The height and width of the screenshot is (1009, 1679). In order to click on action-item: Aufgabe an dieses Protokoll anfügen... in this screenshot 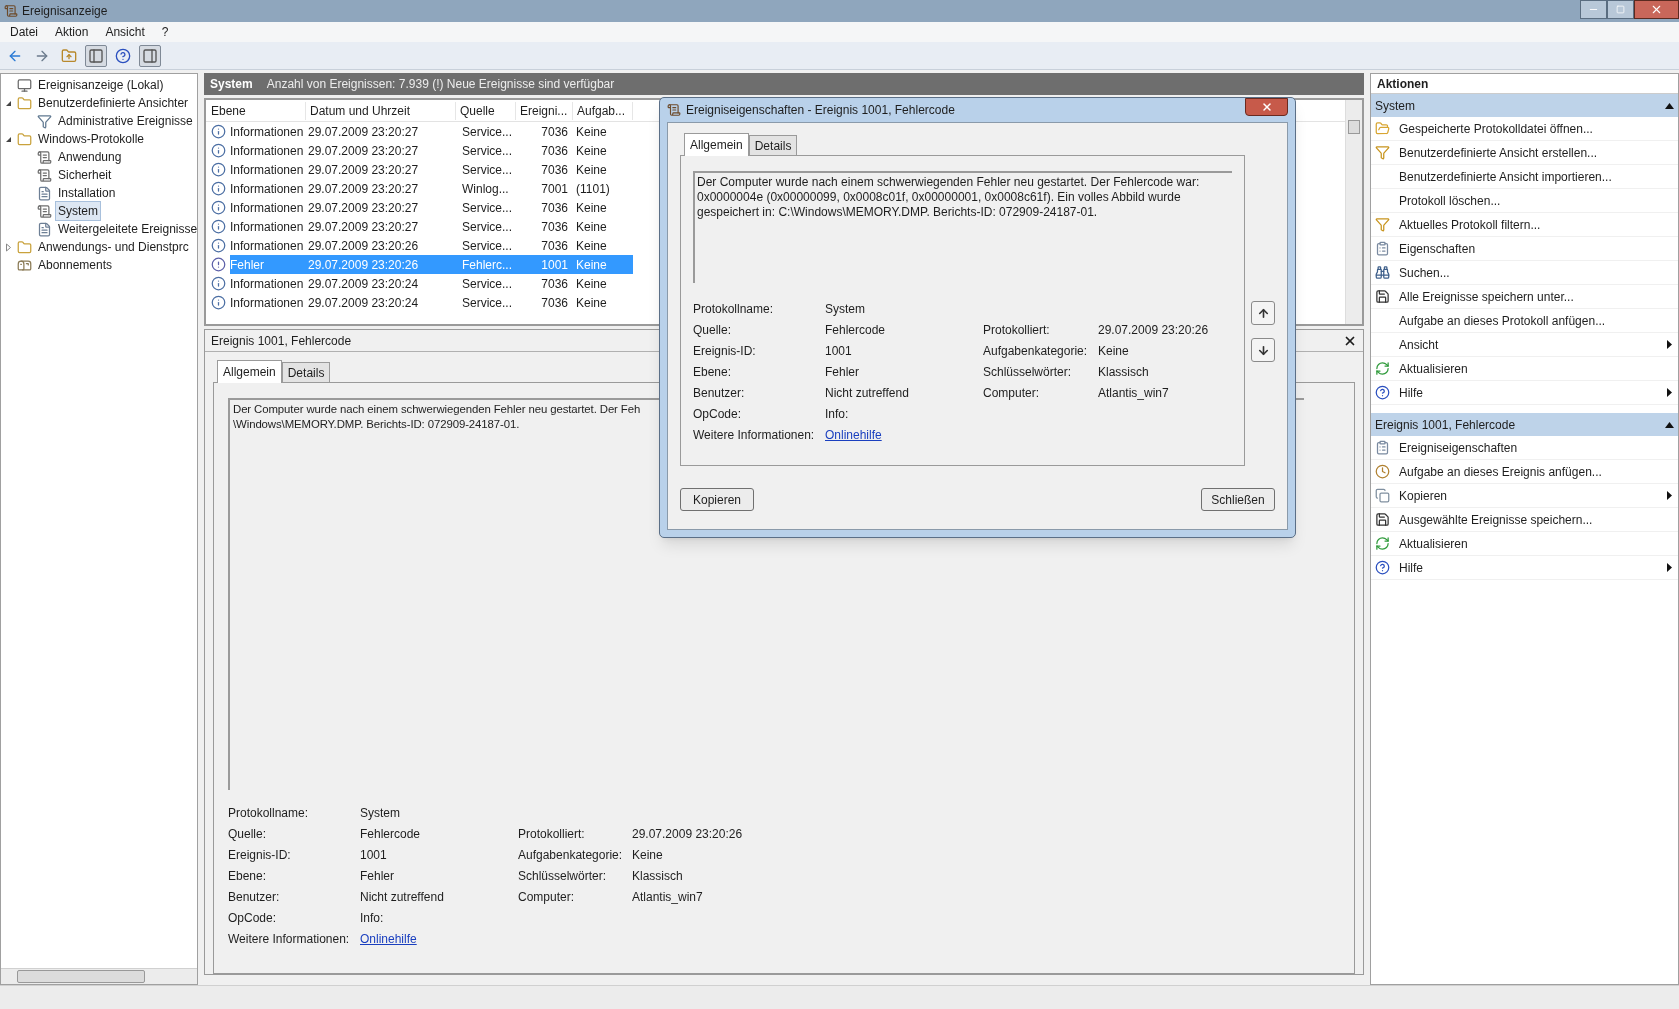, I will do `click(1535, 320)`.